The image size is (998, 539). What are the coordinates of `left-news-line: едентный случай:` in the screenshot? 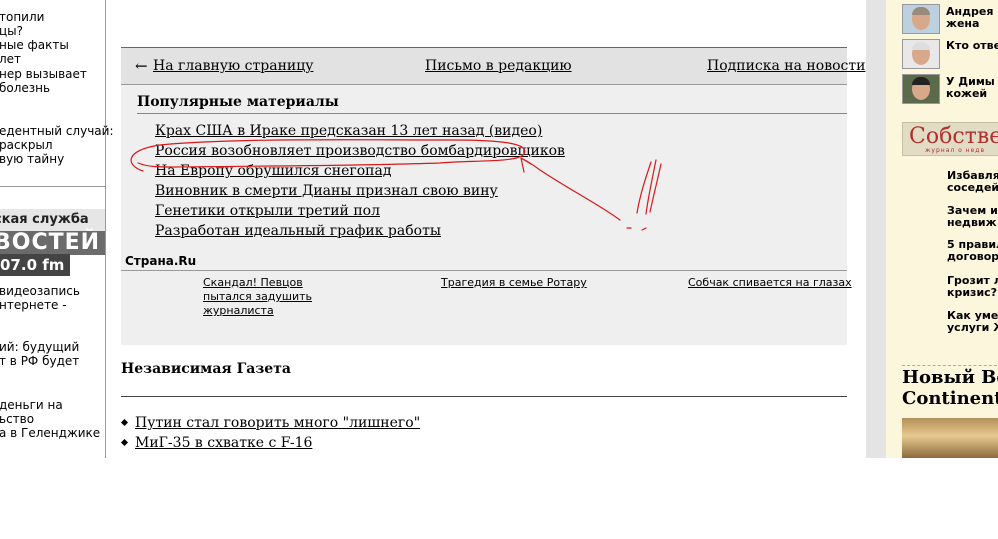 It's located at (57, 131).